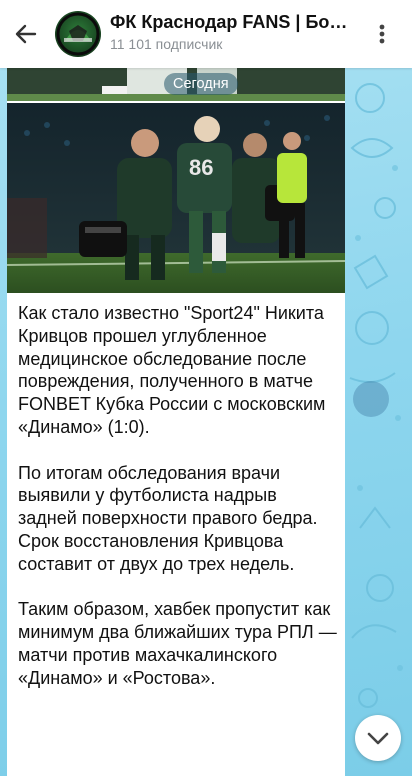 This screenshot has height=776, width=412. I want to click on menu-button, so click(382, 34).